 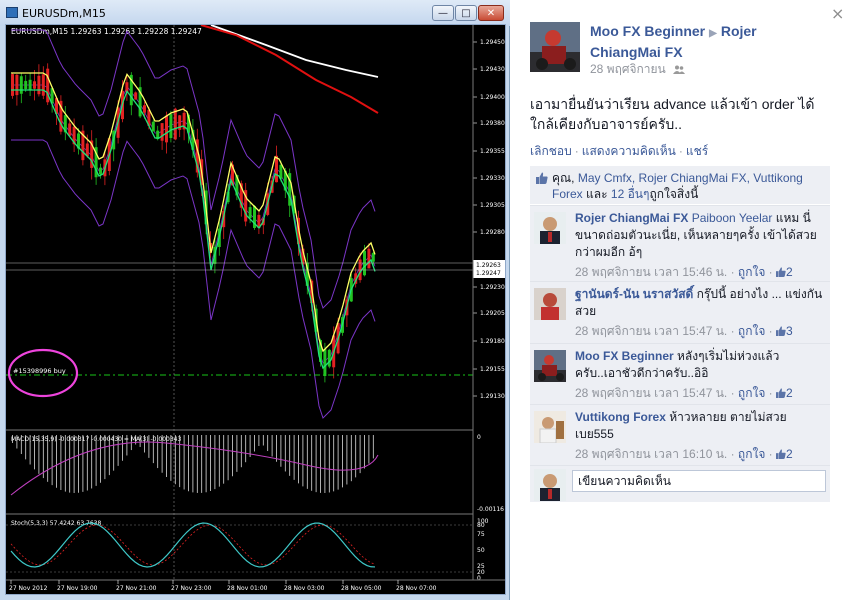 What do you see at coordinates (699, 481) in the screenshot?
I see `comment-input` at bounding box center [699, 481].